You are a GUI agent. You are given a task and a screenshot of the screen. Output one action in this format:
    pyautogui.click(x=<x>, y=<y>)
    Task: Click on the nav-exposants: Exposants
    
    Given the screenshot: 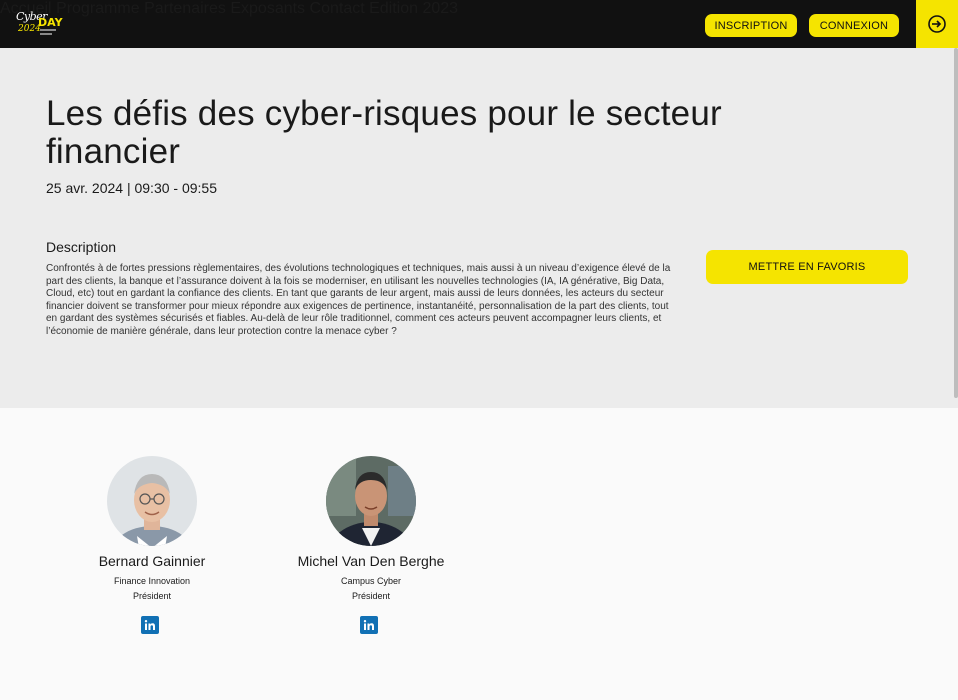 What is the action you would take?
    pyautogui.click(x=267, y=8)
    